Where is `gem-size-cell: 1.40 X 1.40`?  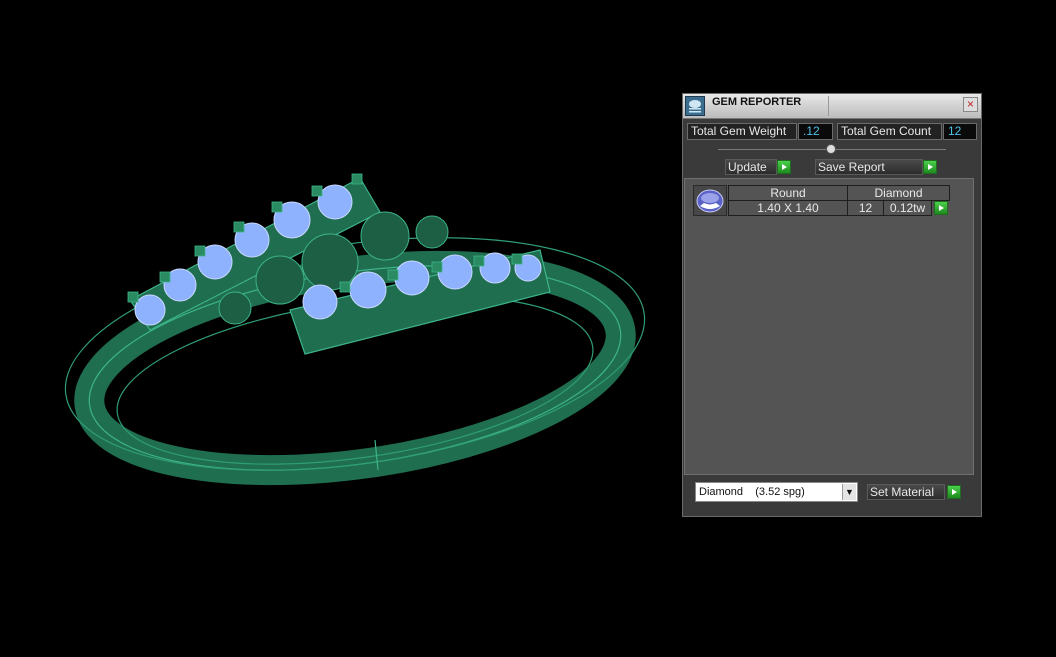
gem-size-cell: 1.40 X 1.40 is located at coordinates (788, 208).